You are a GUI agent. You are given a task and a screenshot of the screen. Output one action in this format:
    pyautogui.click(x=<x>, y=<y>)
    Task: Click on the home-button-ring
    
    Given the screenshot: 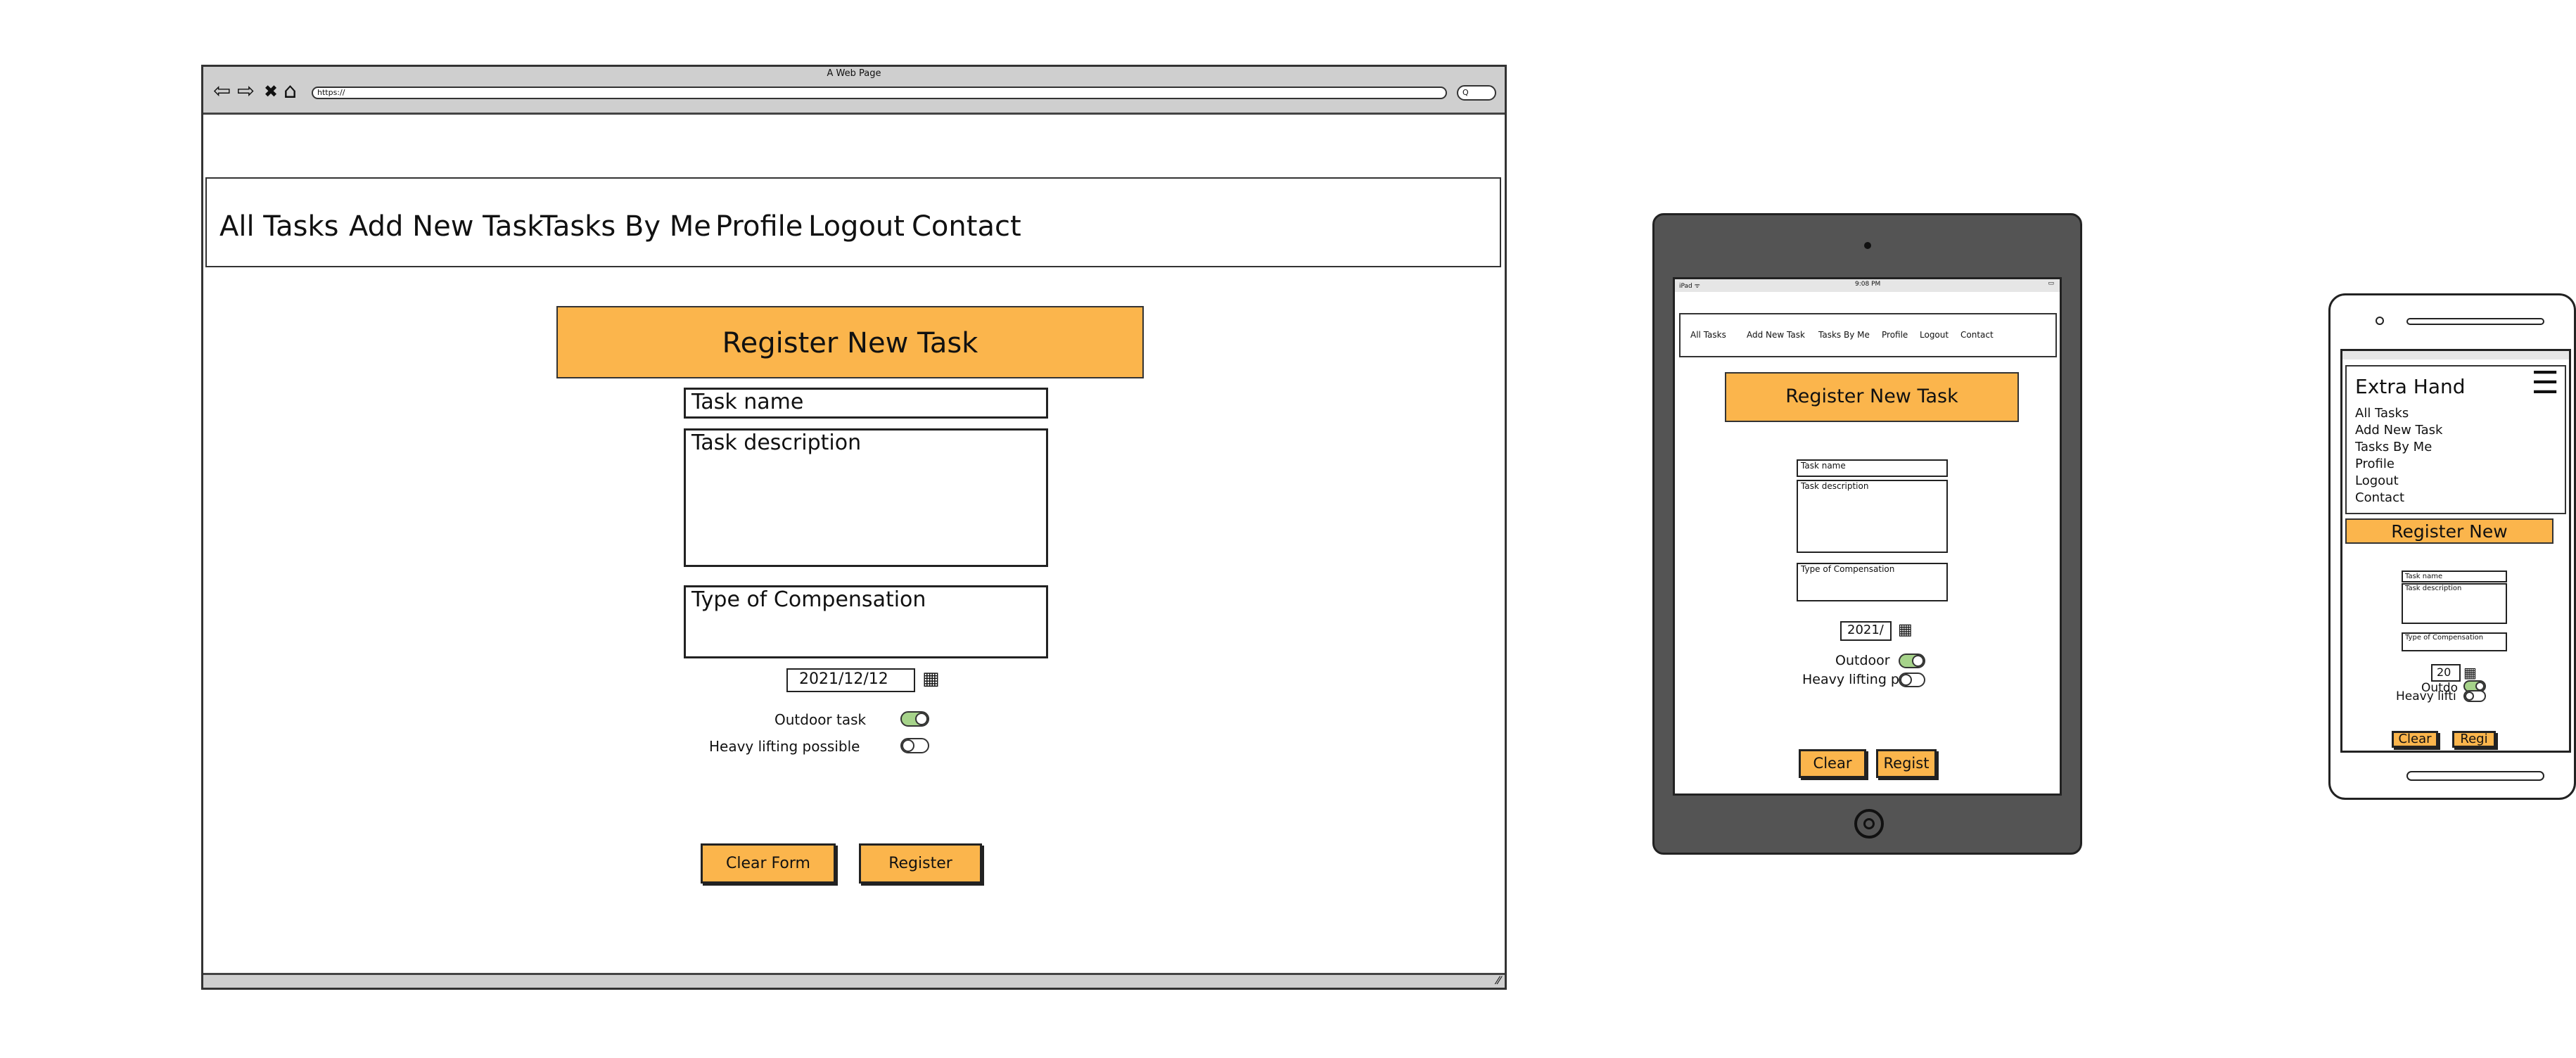 What is the action you would take?
    pyautogui.click(x=1869, y=823)
    